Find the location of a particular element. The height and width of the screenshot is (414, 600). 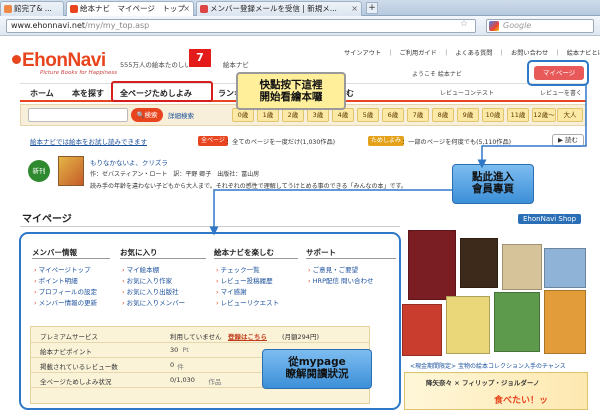

arrow-to-mypage is located at coordinates (330, 212).